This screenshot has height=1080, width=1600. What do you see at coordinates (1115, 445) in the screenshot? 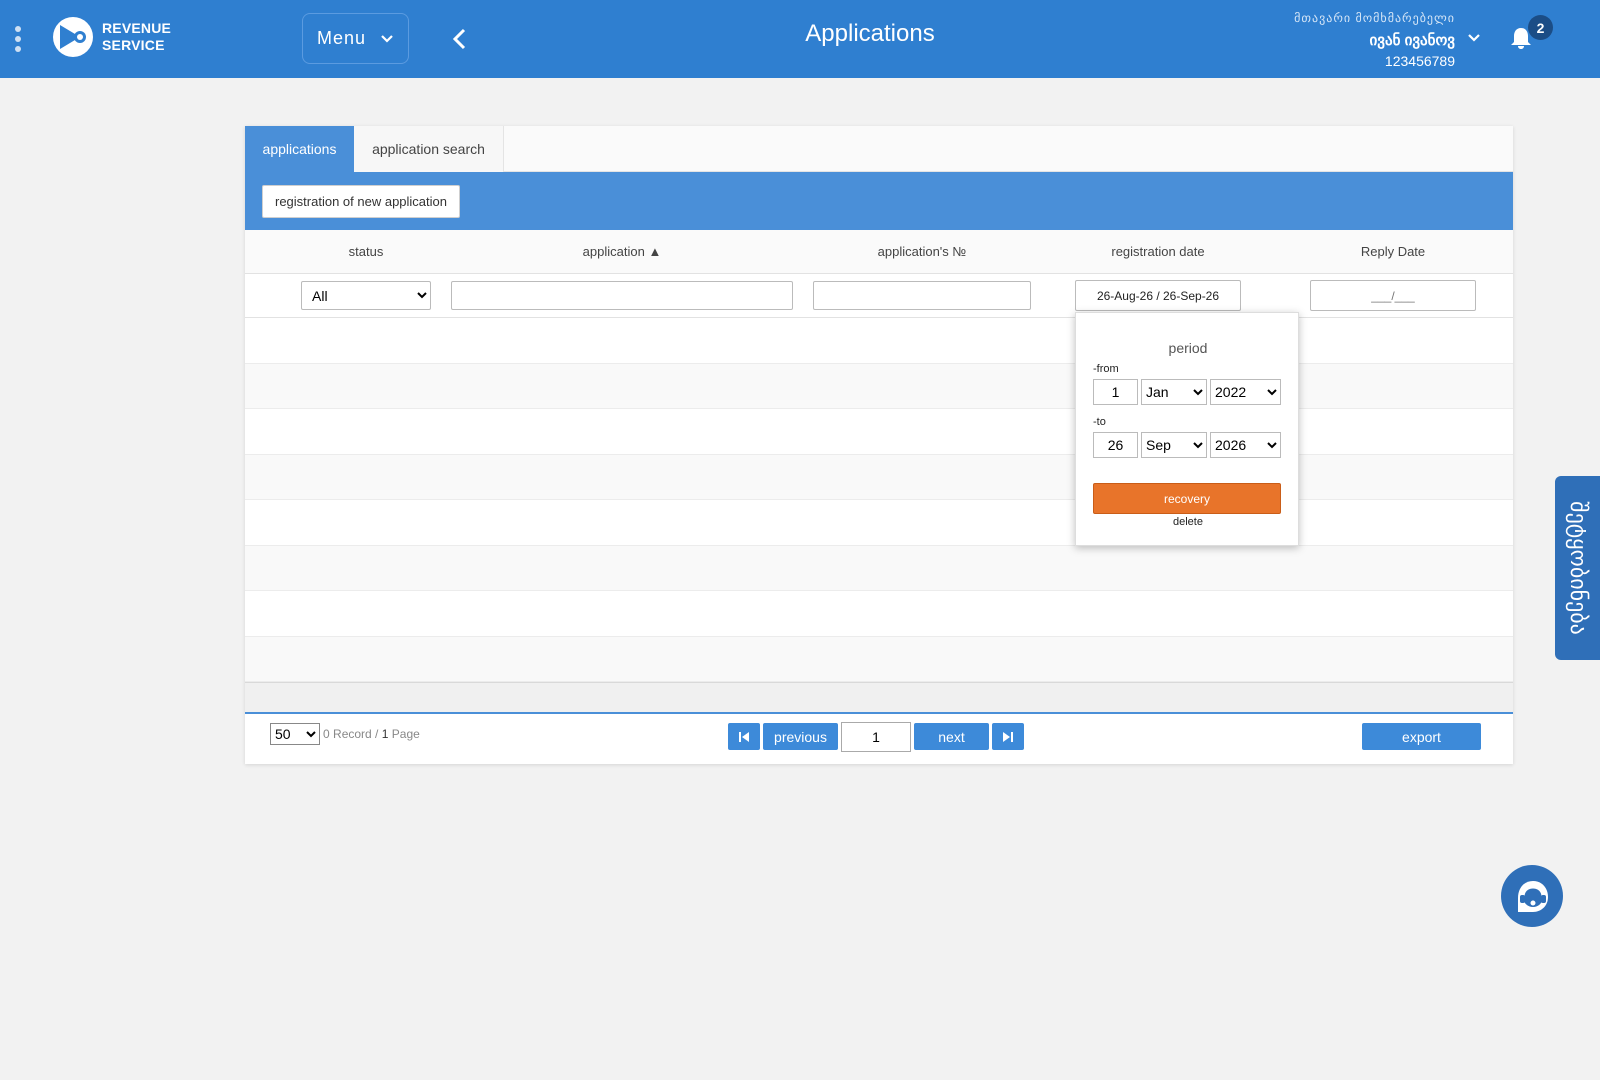
I see `to-day-input` at bounding box center [1115, 445].